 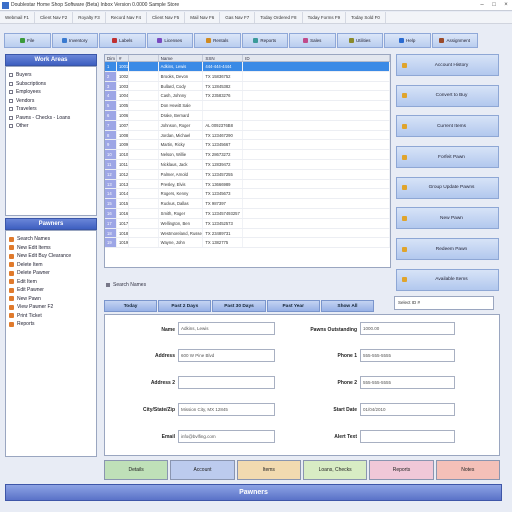 I want to click on pawner-task-delete-pawner: Delete Pawner, so click(x=51, y=273).